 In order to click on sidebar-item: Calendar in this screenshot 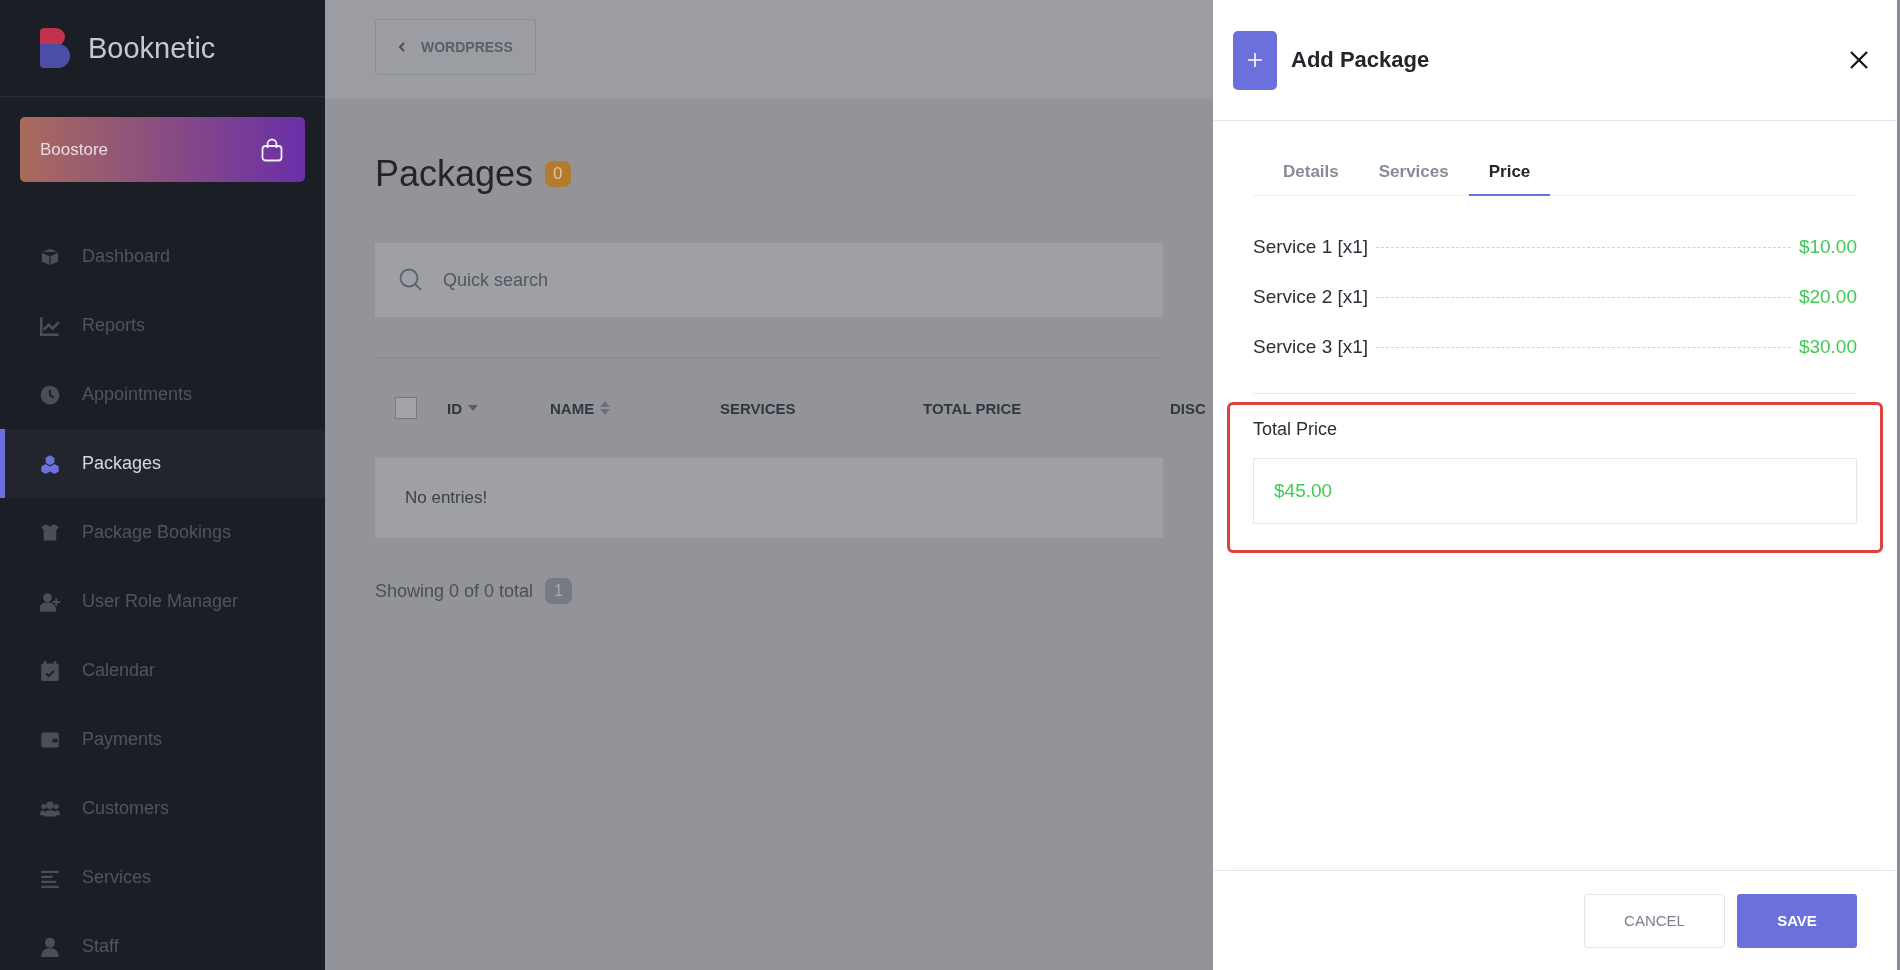, I will do `click(162, 670)`.